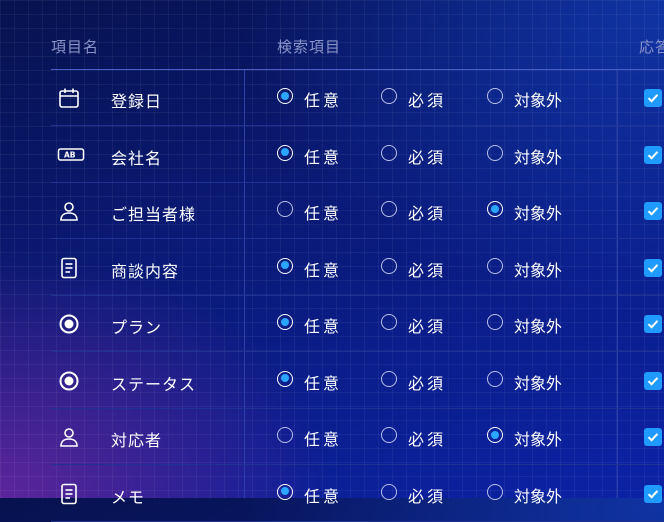 Image resolution: width=664 pixels, height=522 pixels. I want to click on table-row: プラン 任意 必須 対象外, so click(332, 324).